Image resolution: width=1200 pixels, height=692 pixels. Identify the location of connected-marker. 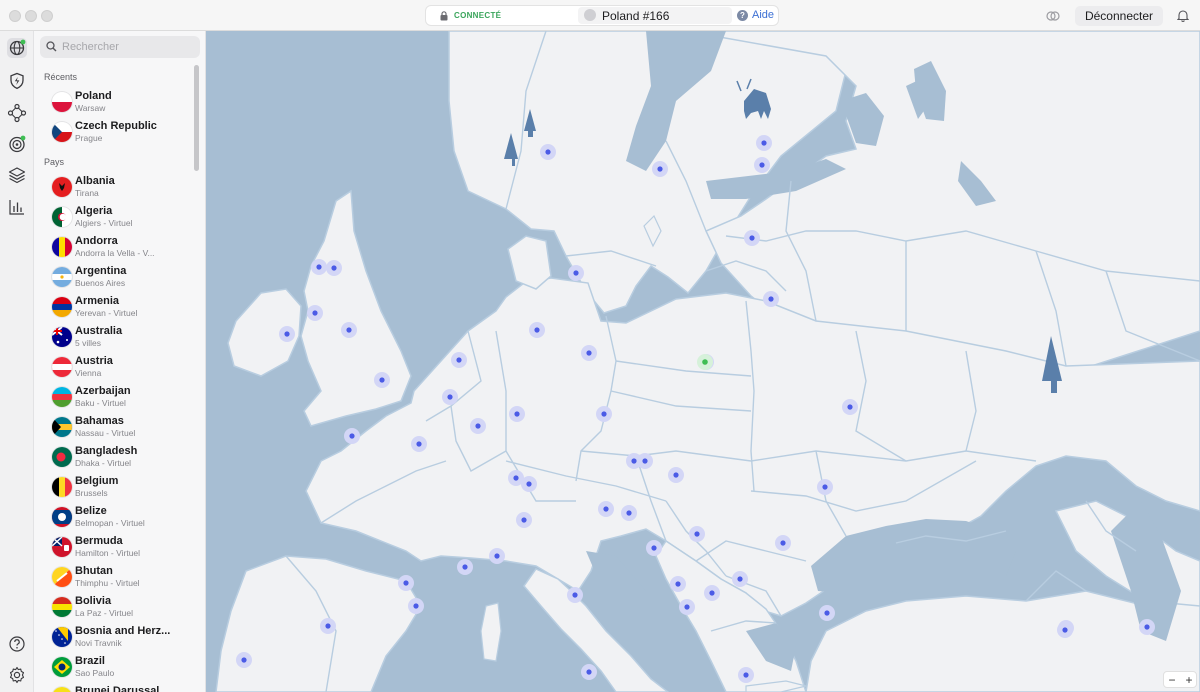
(705, 362).